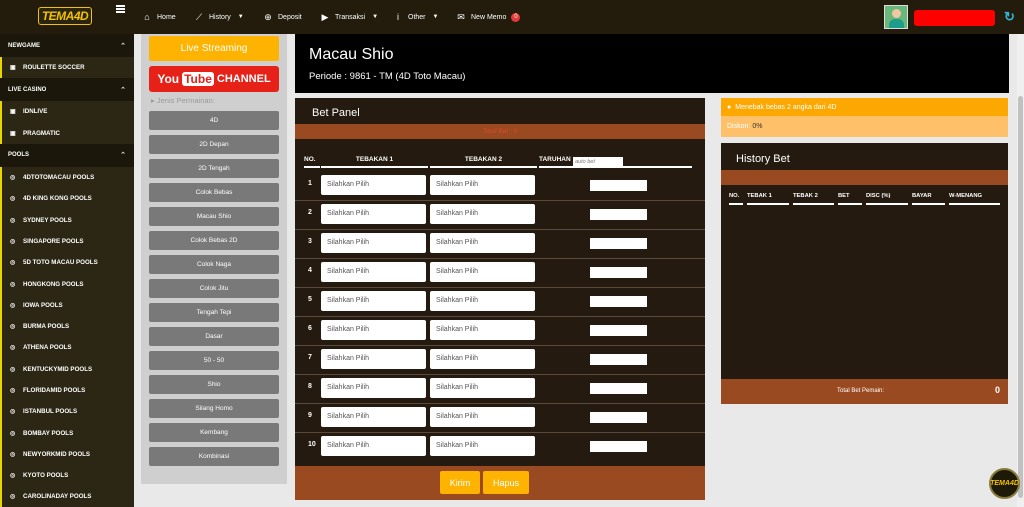  Describe the element at coordinates (290, 17) in the screenshot. I see `nav-deposit-label: Deposit` at that location.